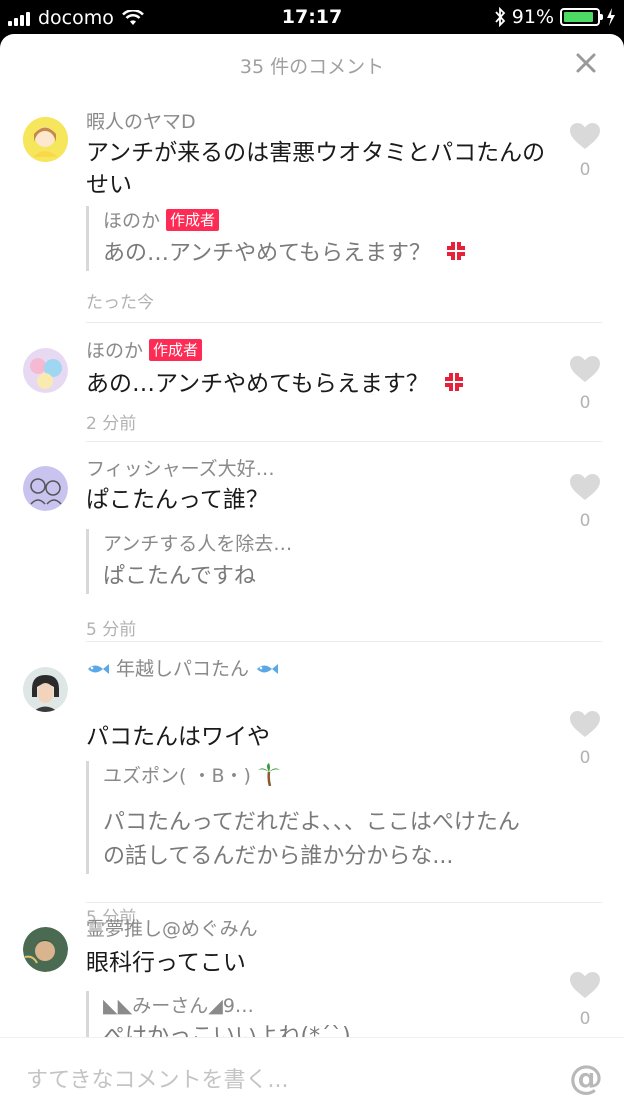 The width and height of the screenshot is (624, 1120). Describe the element at coordinates (500, 17) in the screenshot. I see `bluetooth-icon` at that location.